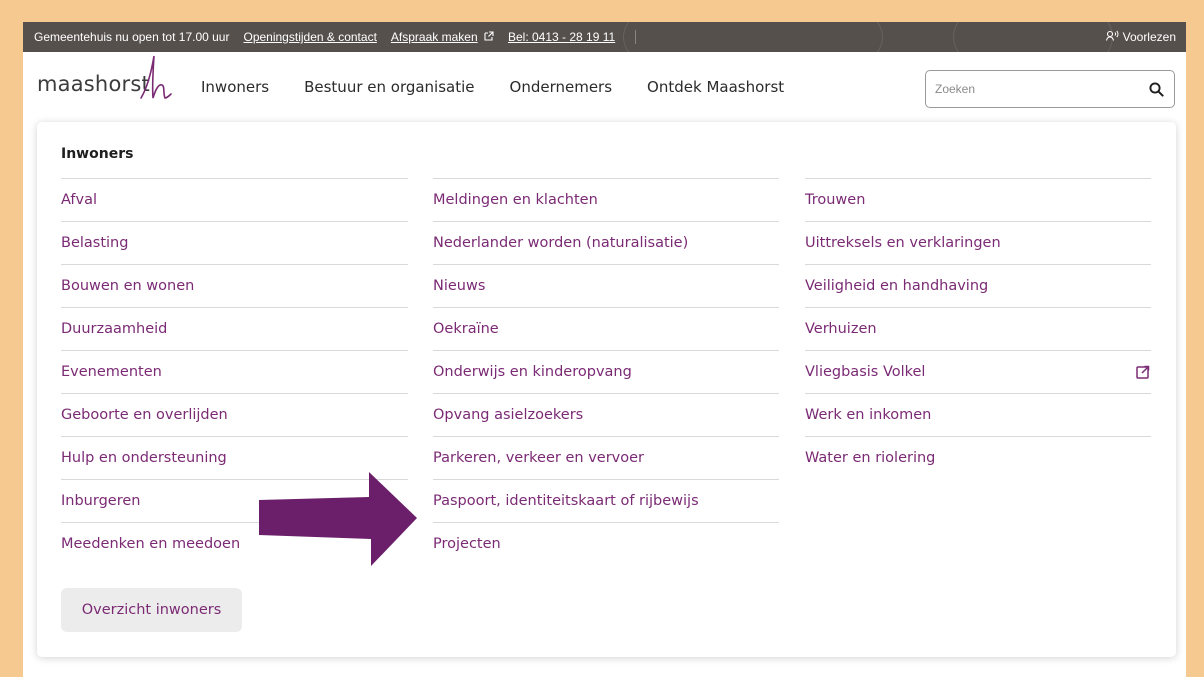  Describe the element at coordinates (606, 500) in the screenshot. I see `menu-link-paspoort-identiteitskaart-rijbewijs: Paspoort, identiteitskaart of rijbewijs` at that location.